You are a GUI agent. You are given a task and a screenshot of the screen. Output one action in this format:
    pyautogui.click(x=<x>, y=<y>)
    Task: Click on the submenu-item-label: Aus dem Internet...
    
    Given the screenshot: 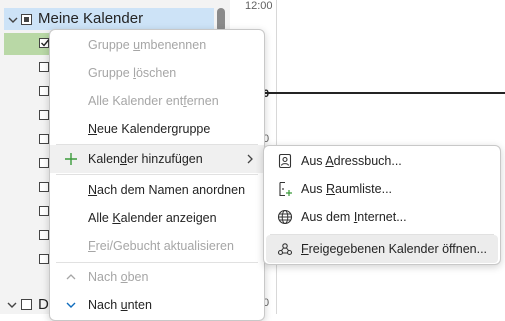 What is the action you would take?
    pyautogui.click(x=354, y=217)
    